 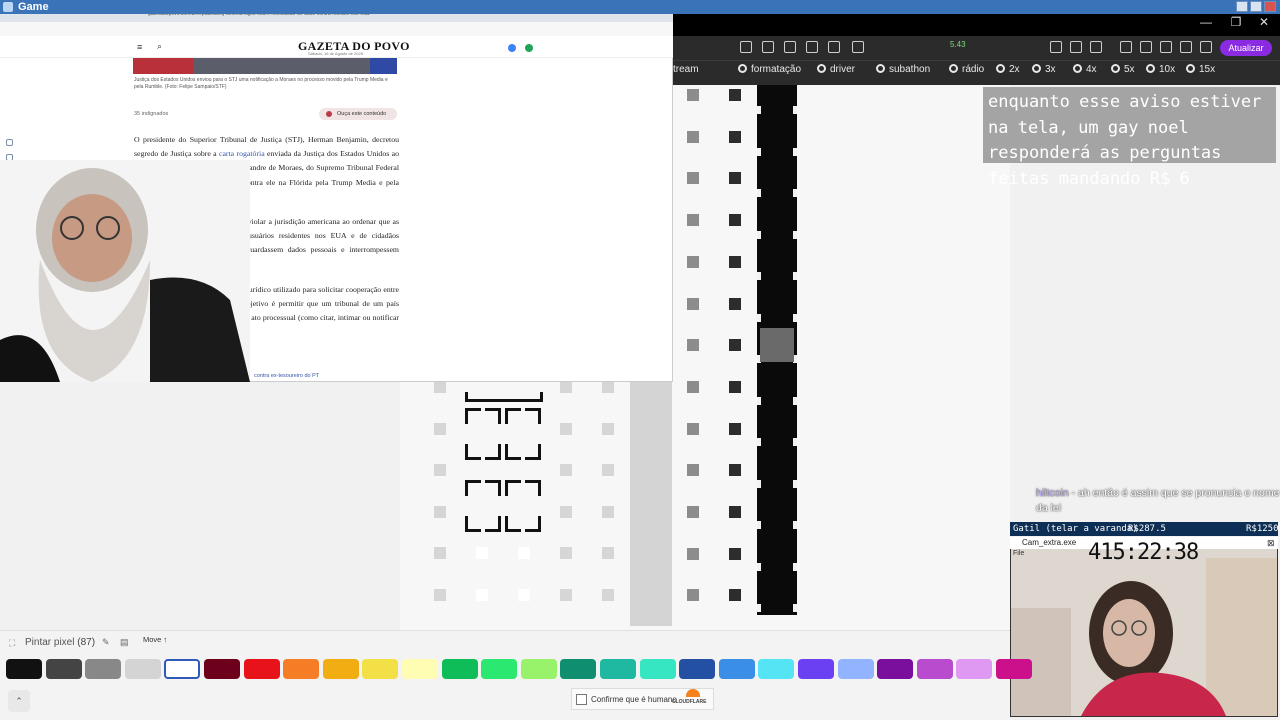 I want to click on expand-icon: ⛶, so click(x=12, y=643).